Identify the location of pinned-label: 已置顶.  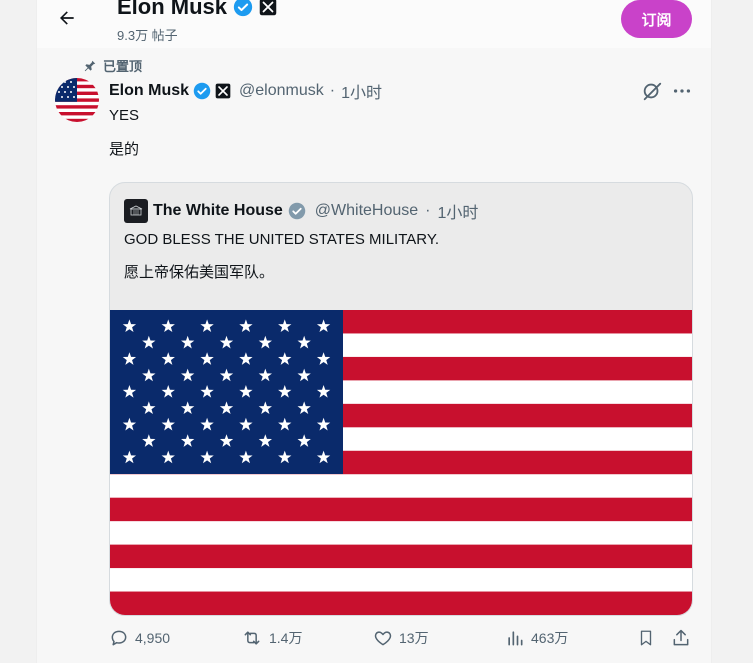
(123, 66).